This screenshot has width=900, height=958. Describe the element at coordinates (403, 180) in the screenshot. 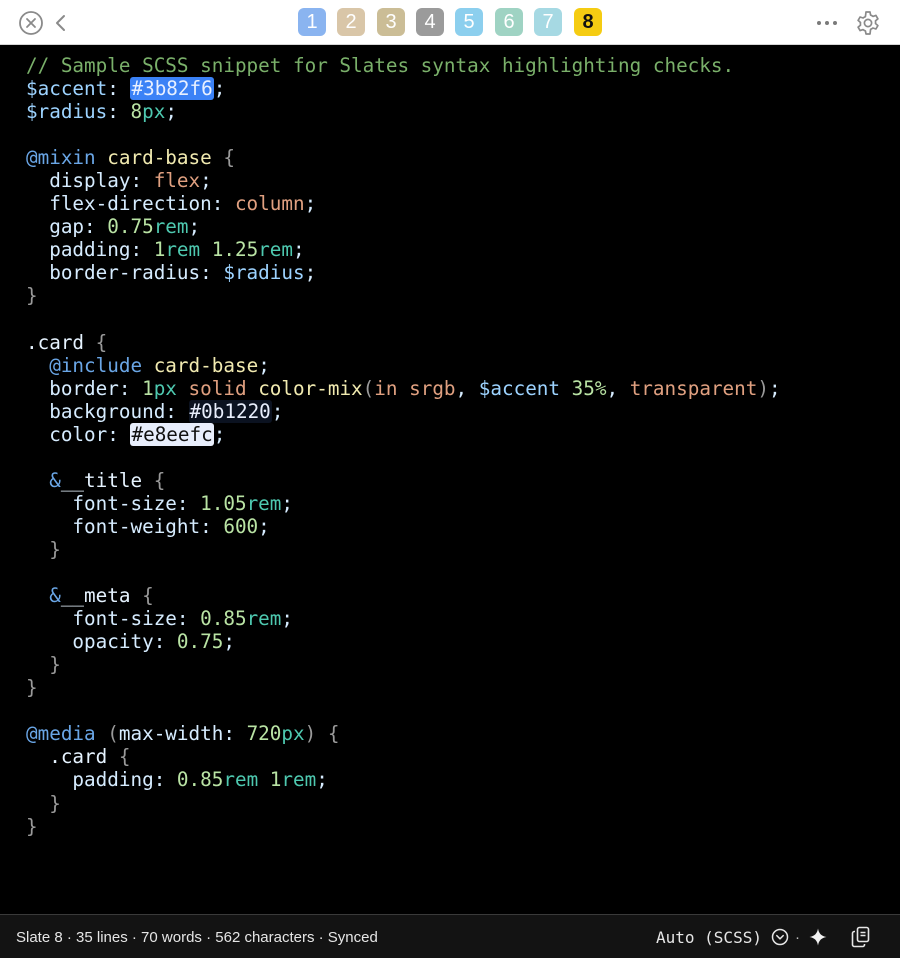

I see `code-line: display: flex;` at that location.